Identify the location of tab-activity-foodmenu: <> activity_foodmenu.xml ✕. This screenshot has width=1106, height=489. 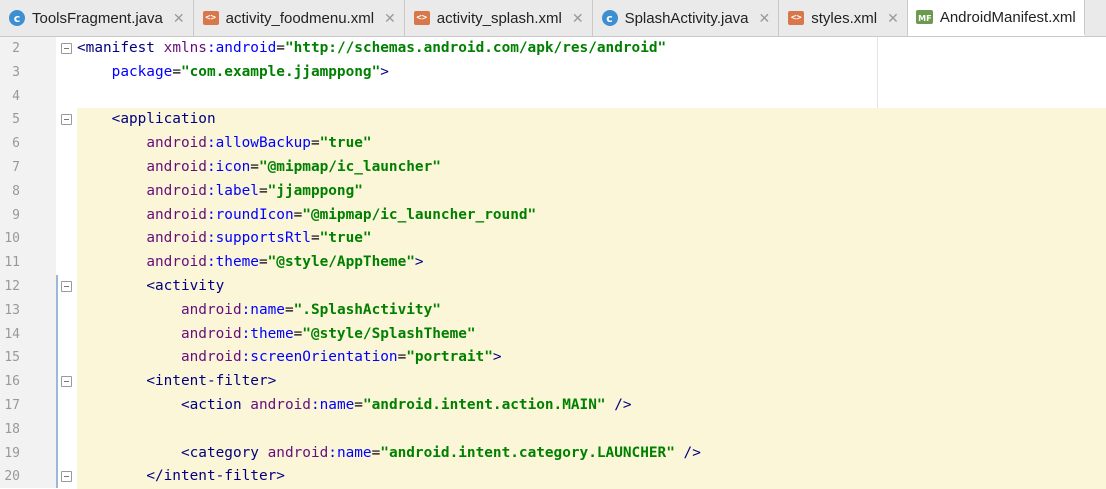
(299, 18).